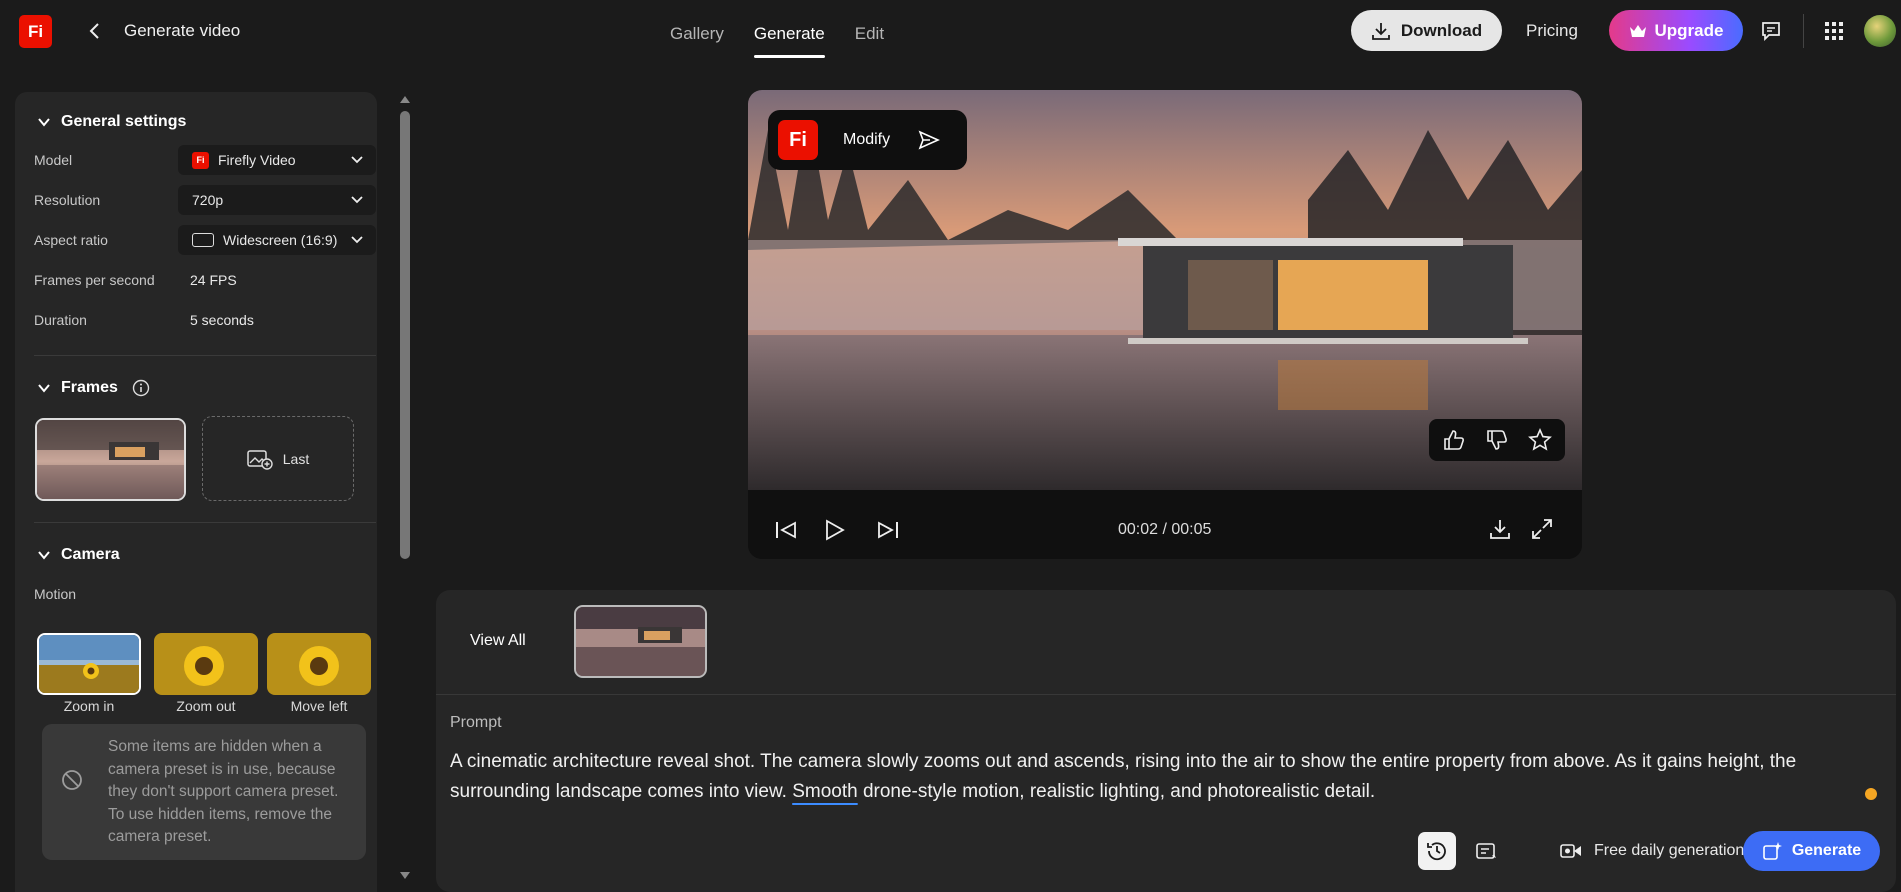 Image resolution: width=1901 pixels, height=892 pixels. I want to click on tab-edit: Edit, so click(869, 41).